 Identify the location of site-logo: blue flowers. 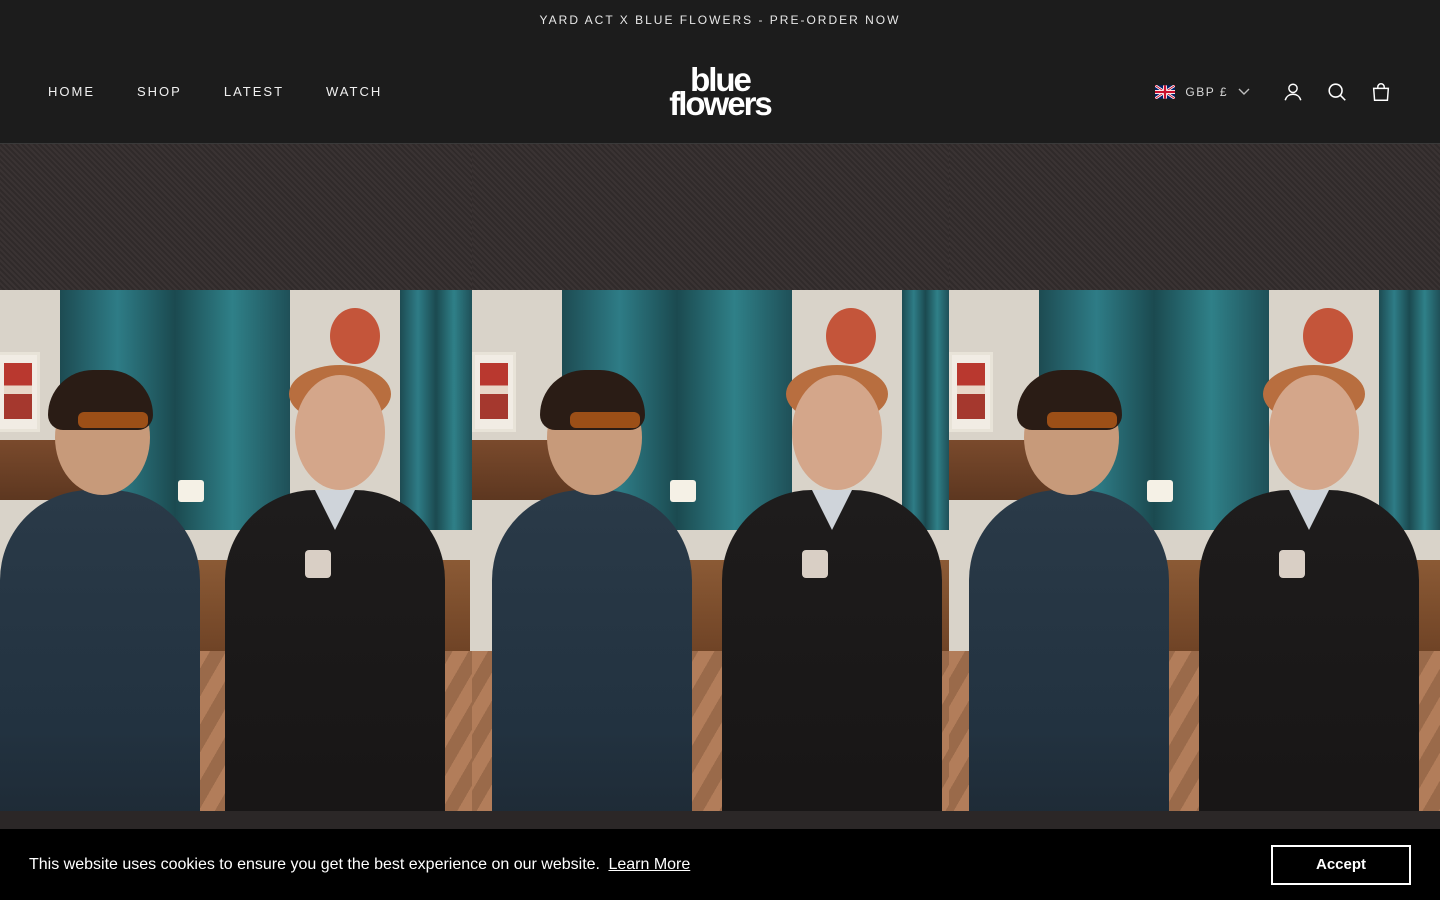
(721, 92).